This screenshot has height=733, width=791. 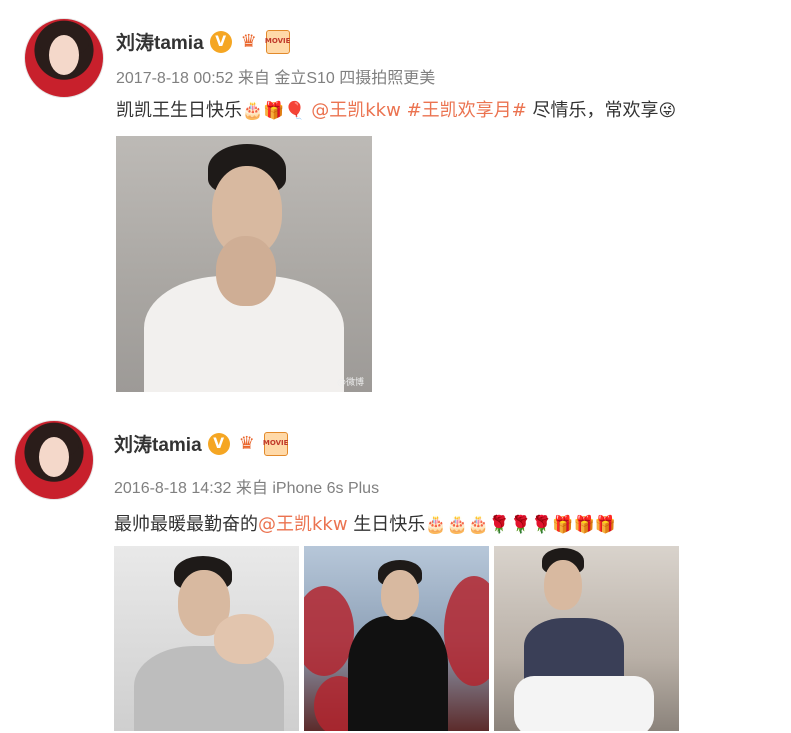 I want to click on image-watermark: @微博, so click(x=350, y=383).